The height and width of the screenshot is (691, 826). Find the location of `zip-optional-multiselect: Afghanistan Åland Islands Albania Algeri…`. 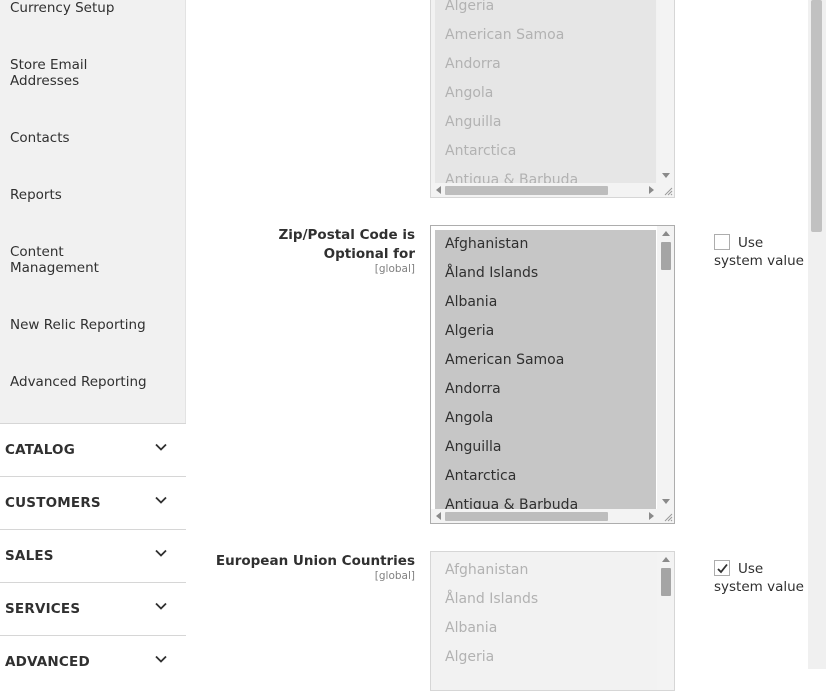

zip-optional-multiselect: Afghanistan Åland Islands Albania Algeri… is located at coordinates (552, 374).